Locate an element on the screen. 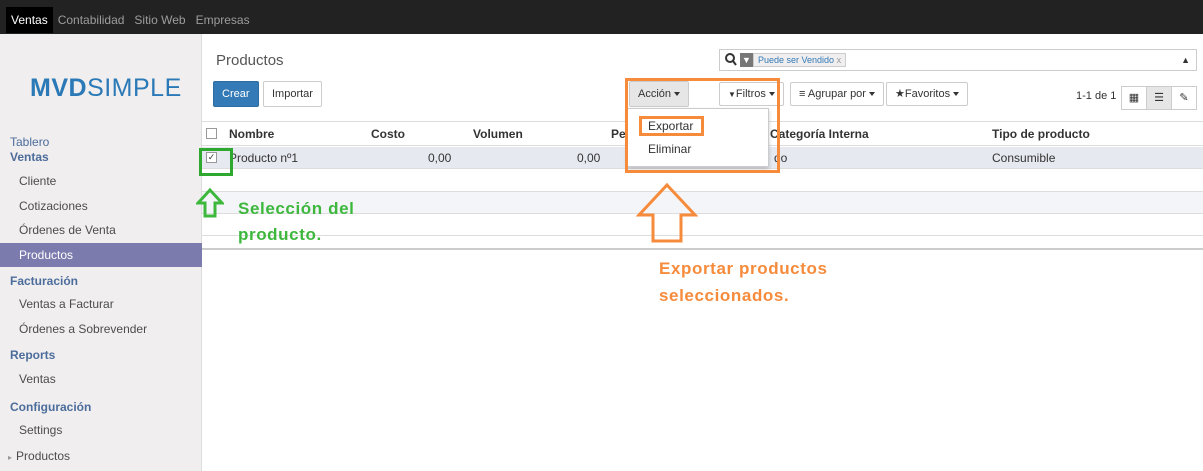  kanban-view-icon: ▦ is located at coordinates (1134, 98).